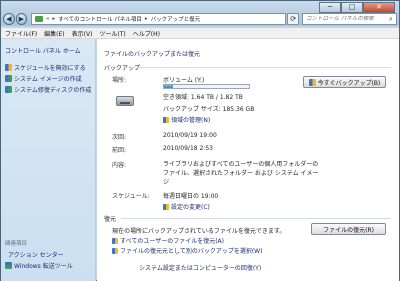 This screenshot has width=400, height=281. I want to click on restore-files-button: ファイルの復元(R), so click(348, 229).